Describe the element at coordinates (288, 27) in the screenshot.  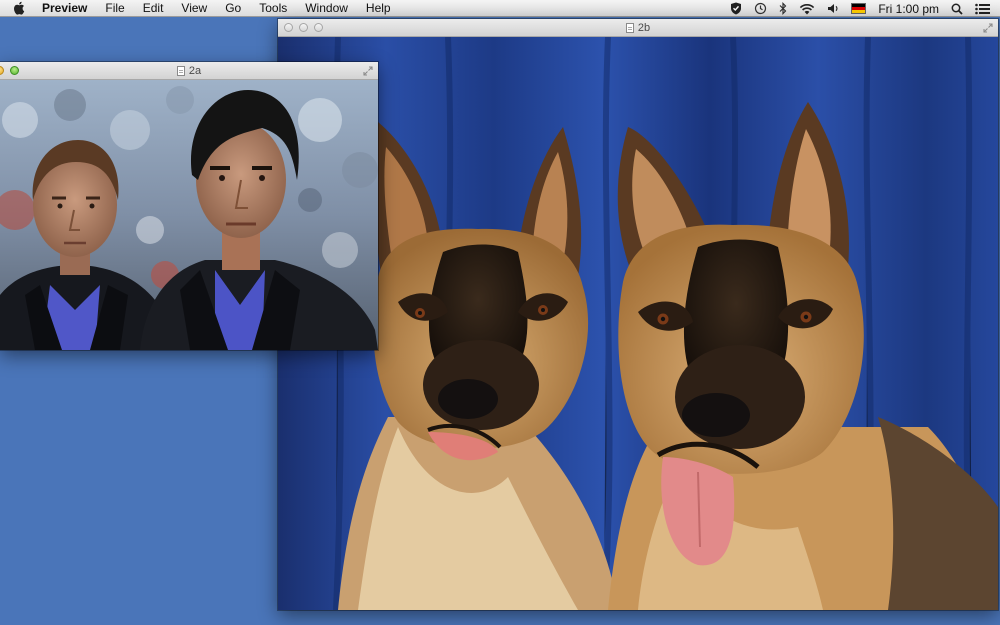
I see `close-button` at that location.